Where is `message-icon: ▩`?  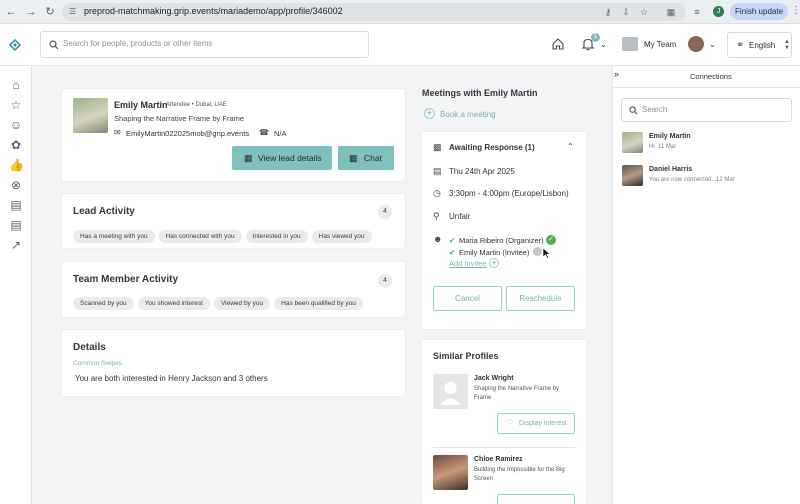
message-icon: ▩ is located at coordinates (437, 147).